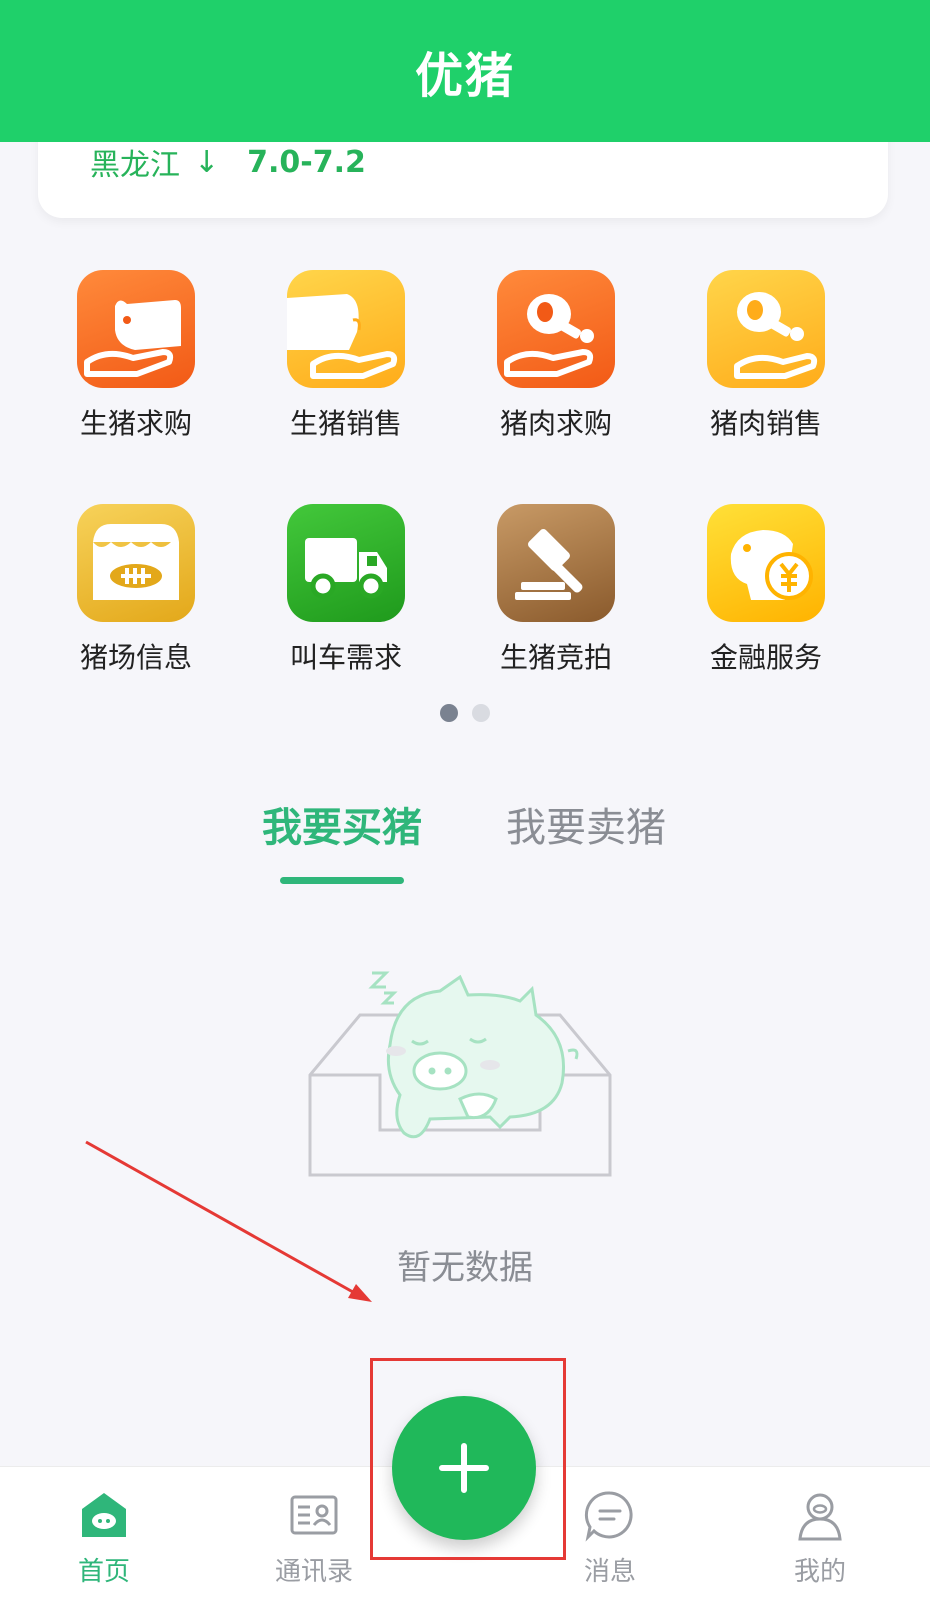  What do you see at coordinates (820, 1515) in the screenshot?
I see `user-profile-icon` at bounding box center [820, 1515].